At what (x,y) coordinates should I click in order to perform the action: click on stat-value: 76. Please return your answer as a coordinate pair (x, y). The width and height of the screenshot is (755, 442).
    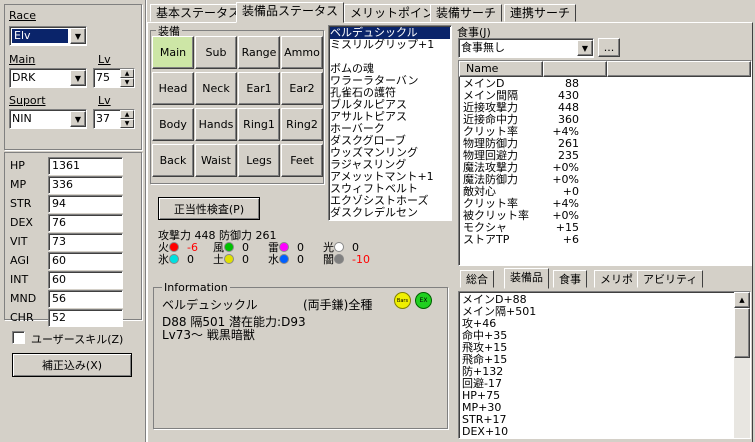
    Looking at the image, I should click on (85, 222).